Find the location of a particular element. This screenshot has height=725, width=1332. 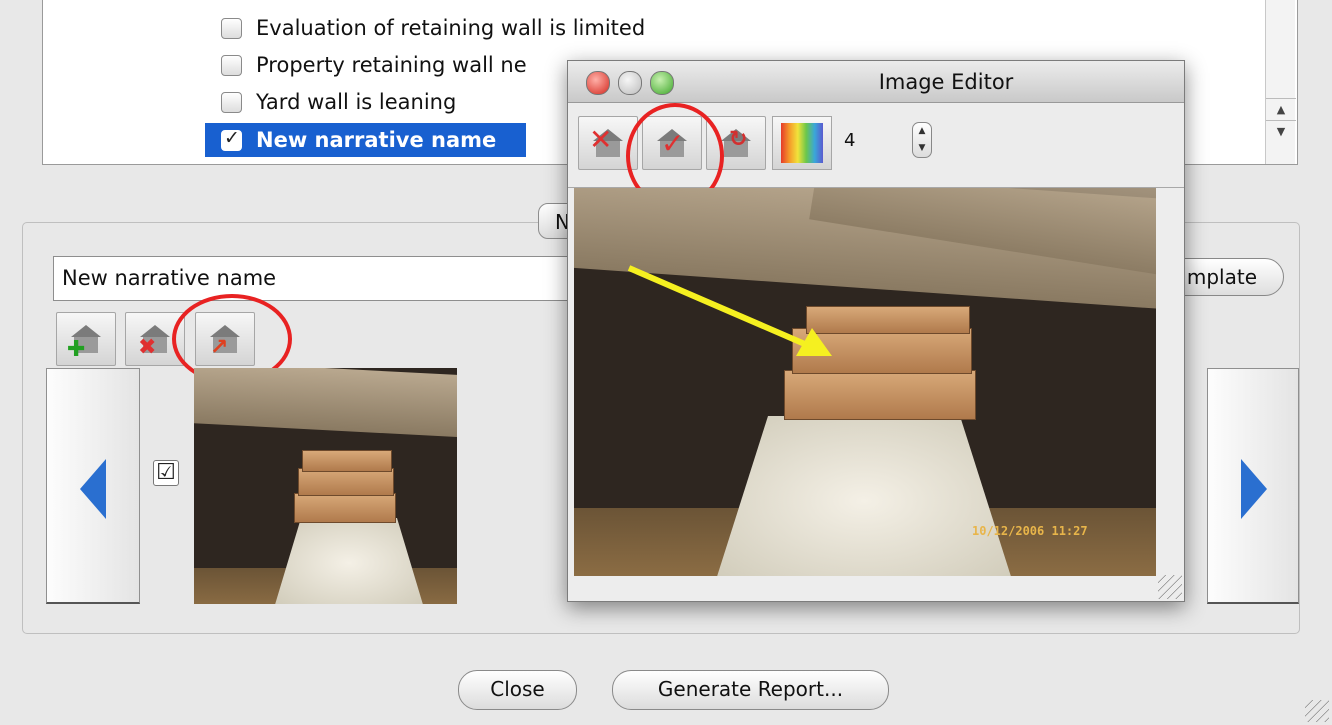

level-value: 4 is located at coordinates (850, 140).